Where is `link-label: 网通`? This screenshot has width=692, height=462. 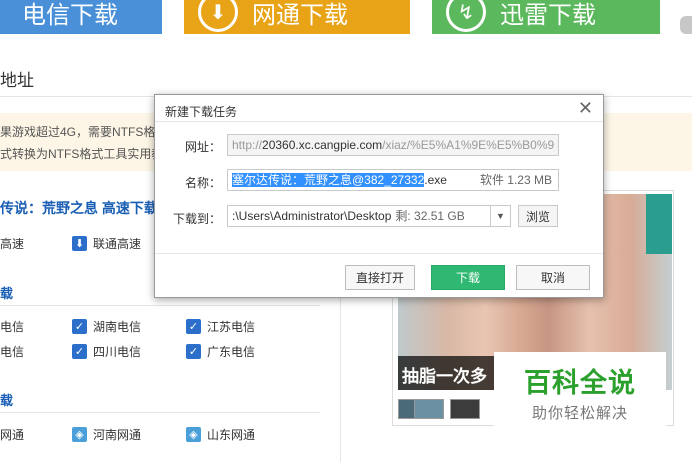 link-label: 网通 is located at coordinates (12, 435).